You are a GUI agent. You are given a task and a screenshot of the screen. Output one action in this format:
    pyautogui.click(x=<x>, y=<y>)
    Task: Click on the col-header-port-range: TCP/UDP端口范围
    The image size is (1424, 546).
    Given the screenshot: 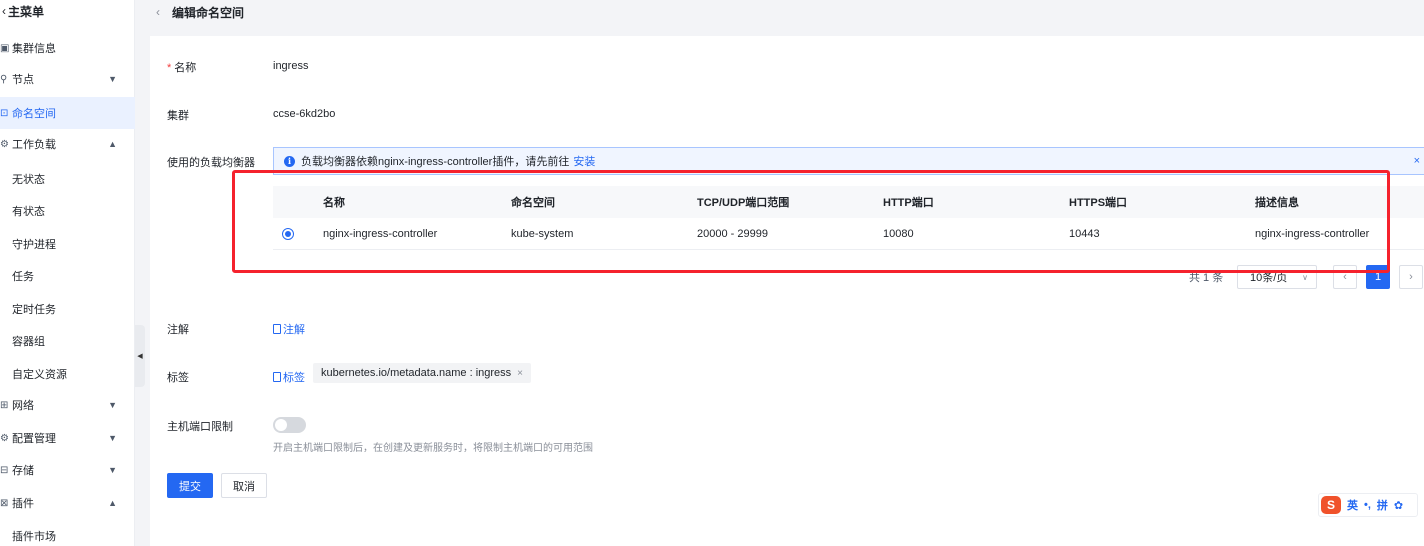 What is the action you would take?
    pyautogui.click(x=743, y=203)
    